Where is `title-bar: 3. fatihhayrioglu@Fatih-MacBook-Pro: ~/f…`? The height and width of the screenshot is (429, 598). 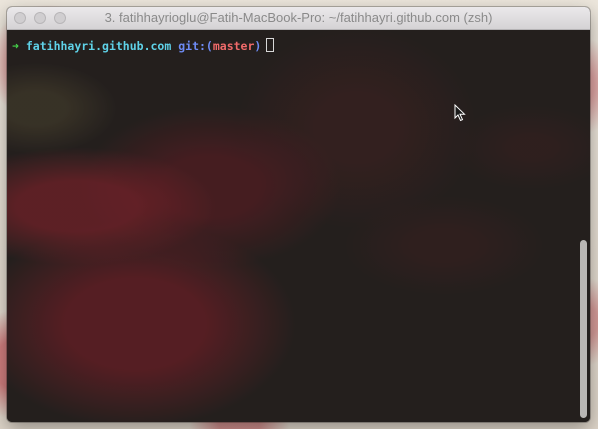 title-bar: 3. fatihhayrioglu@Fatih-MacBook-Pro: ~/f… is located at coordinates (298, 18).